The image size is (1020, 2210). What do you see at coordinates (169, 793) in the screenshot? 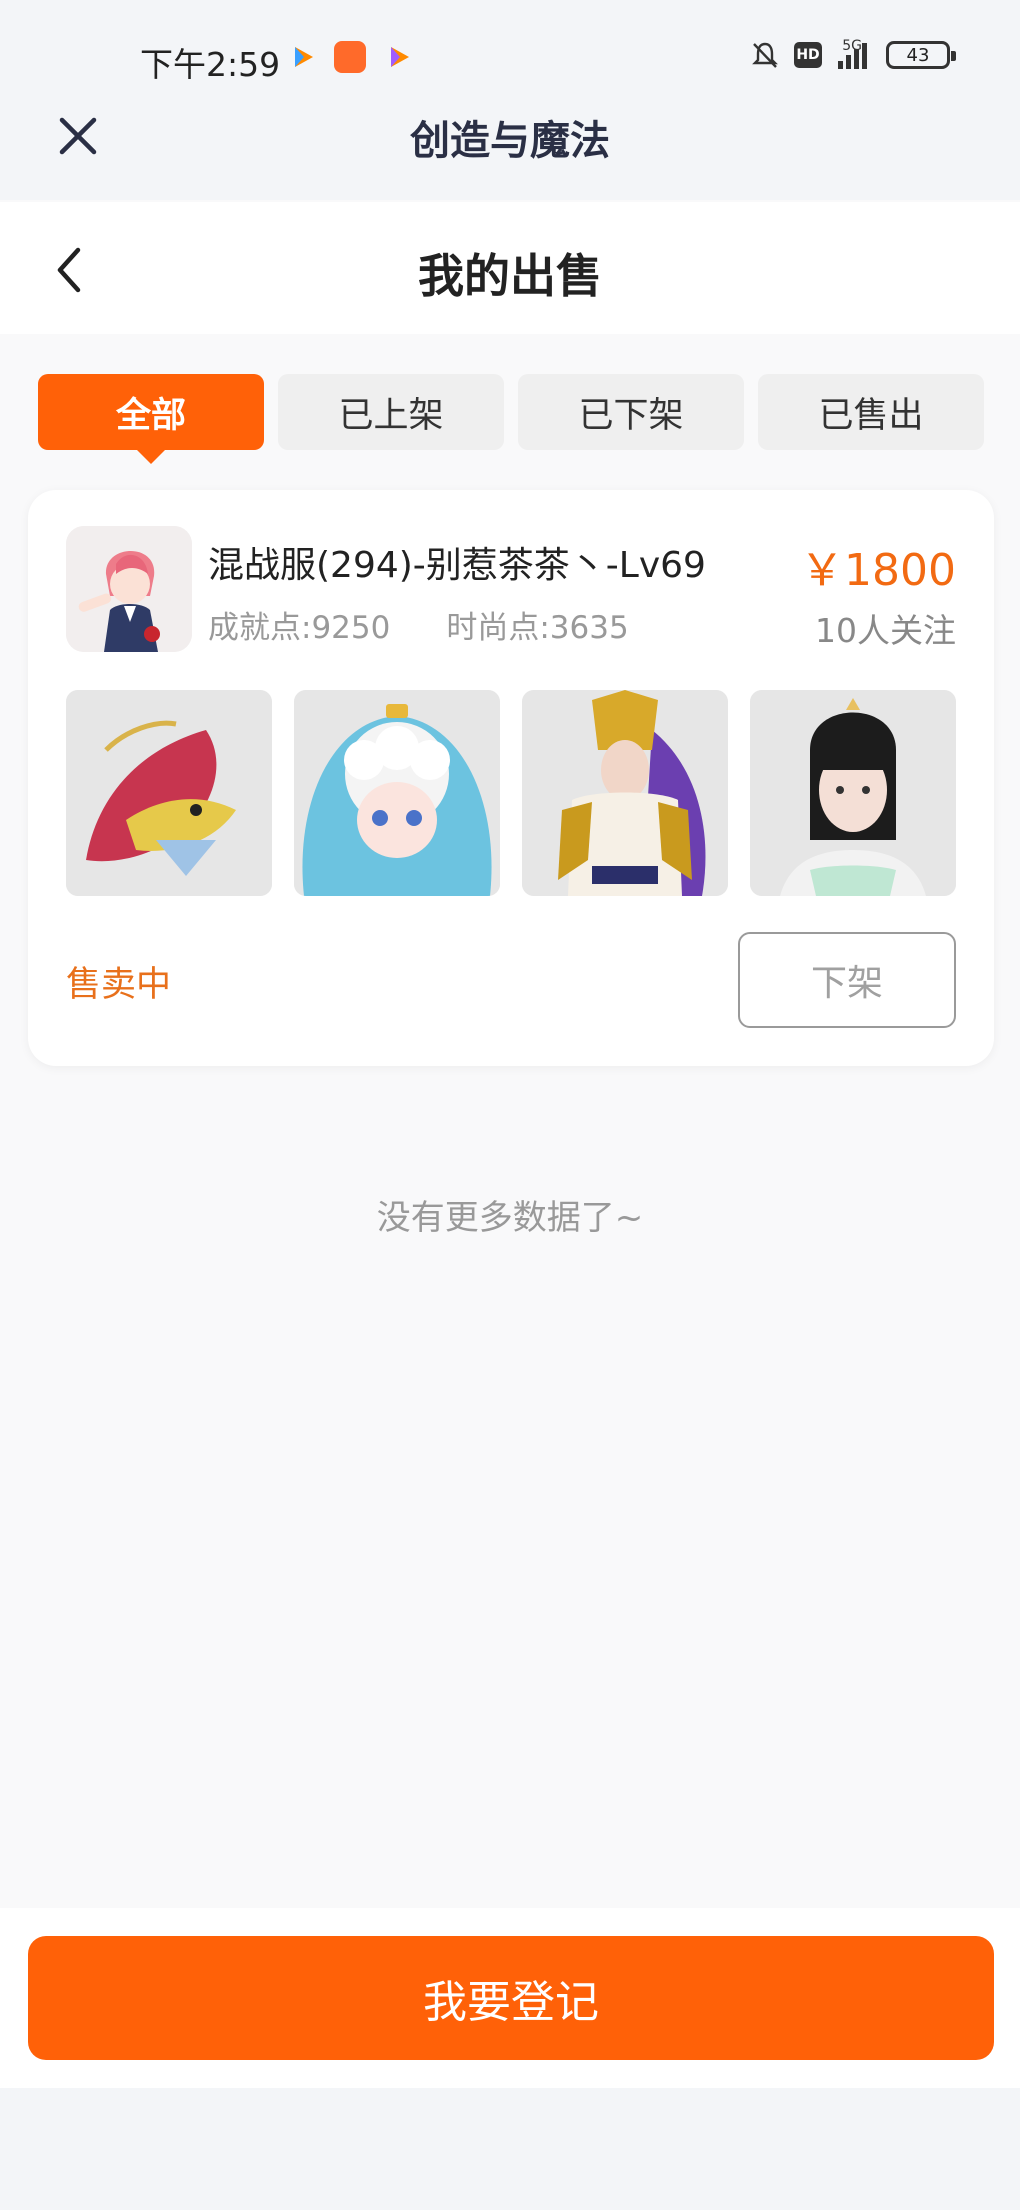
I see `dragon-mount-image` at bounding box center [169, 793].